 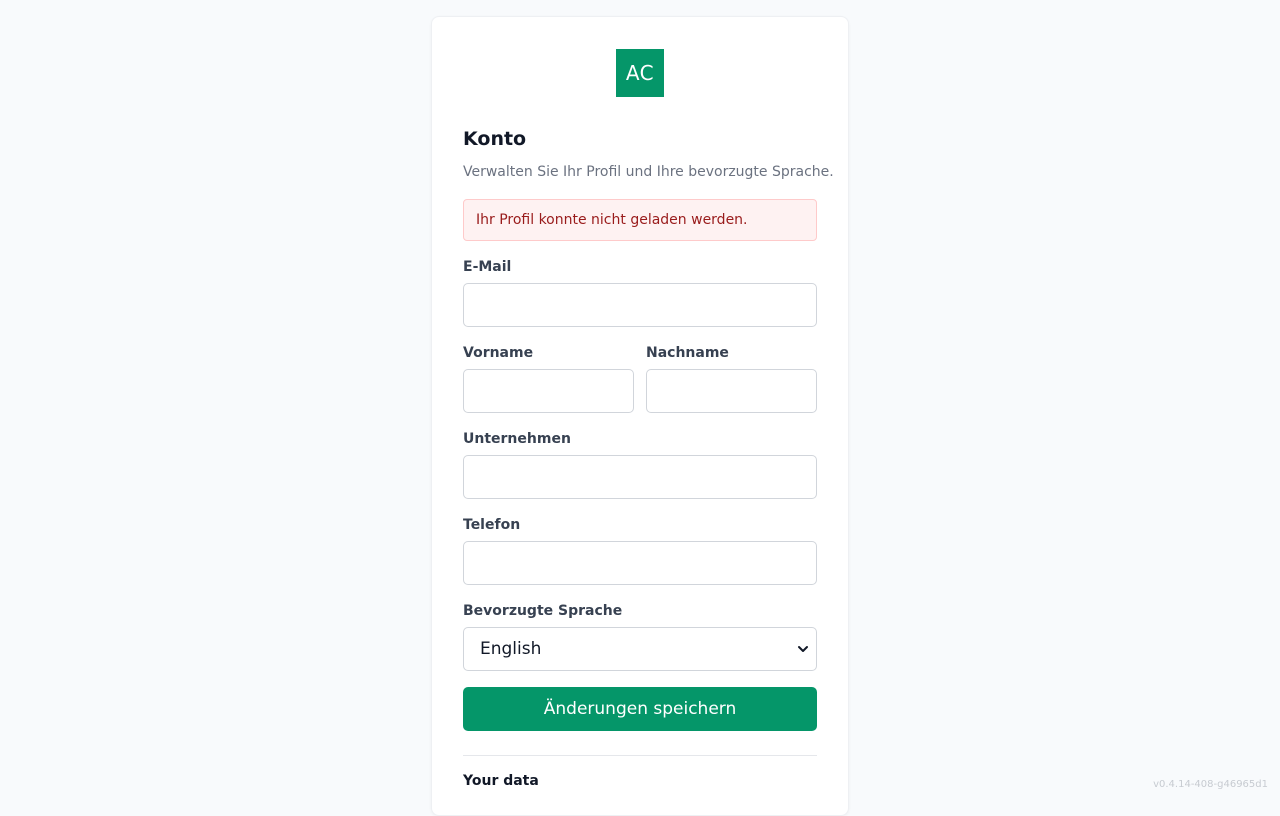 What do you see at coordinates (731, 391) in the screenshot?
I see `last-name-field` at bounding box center [731, 391].